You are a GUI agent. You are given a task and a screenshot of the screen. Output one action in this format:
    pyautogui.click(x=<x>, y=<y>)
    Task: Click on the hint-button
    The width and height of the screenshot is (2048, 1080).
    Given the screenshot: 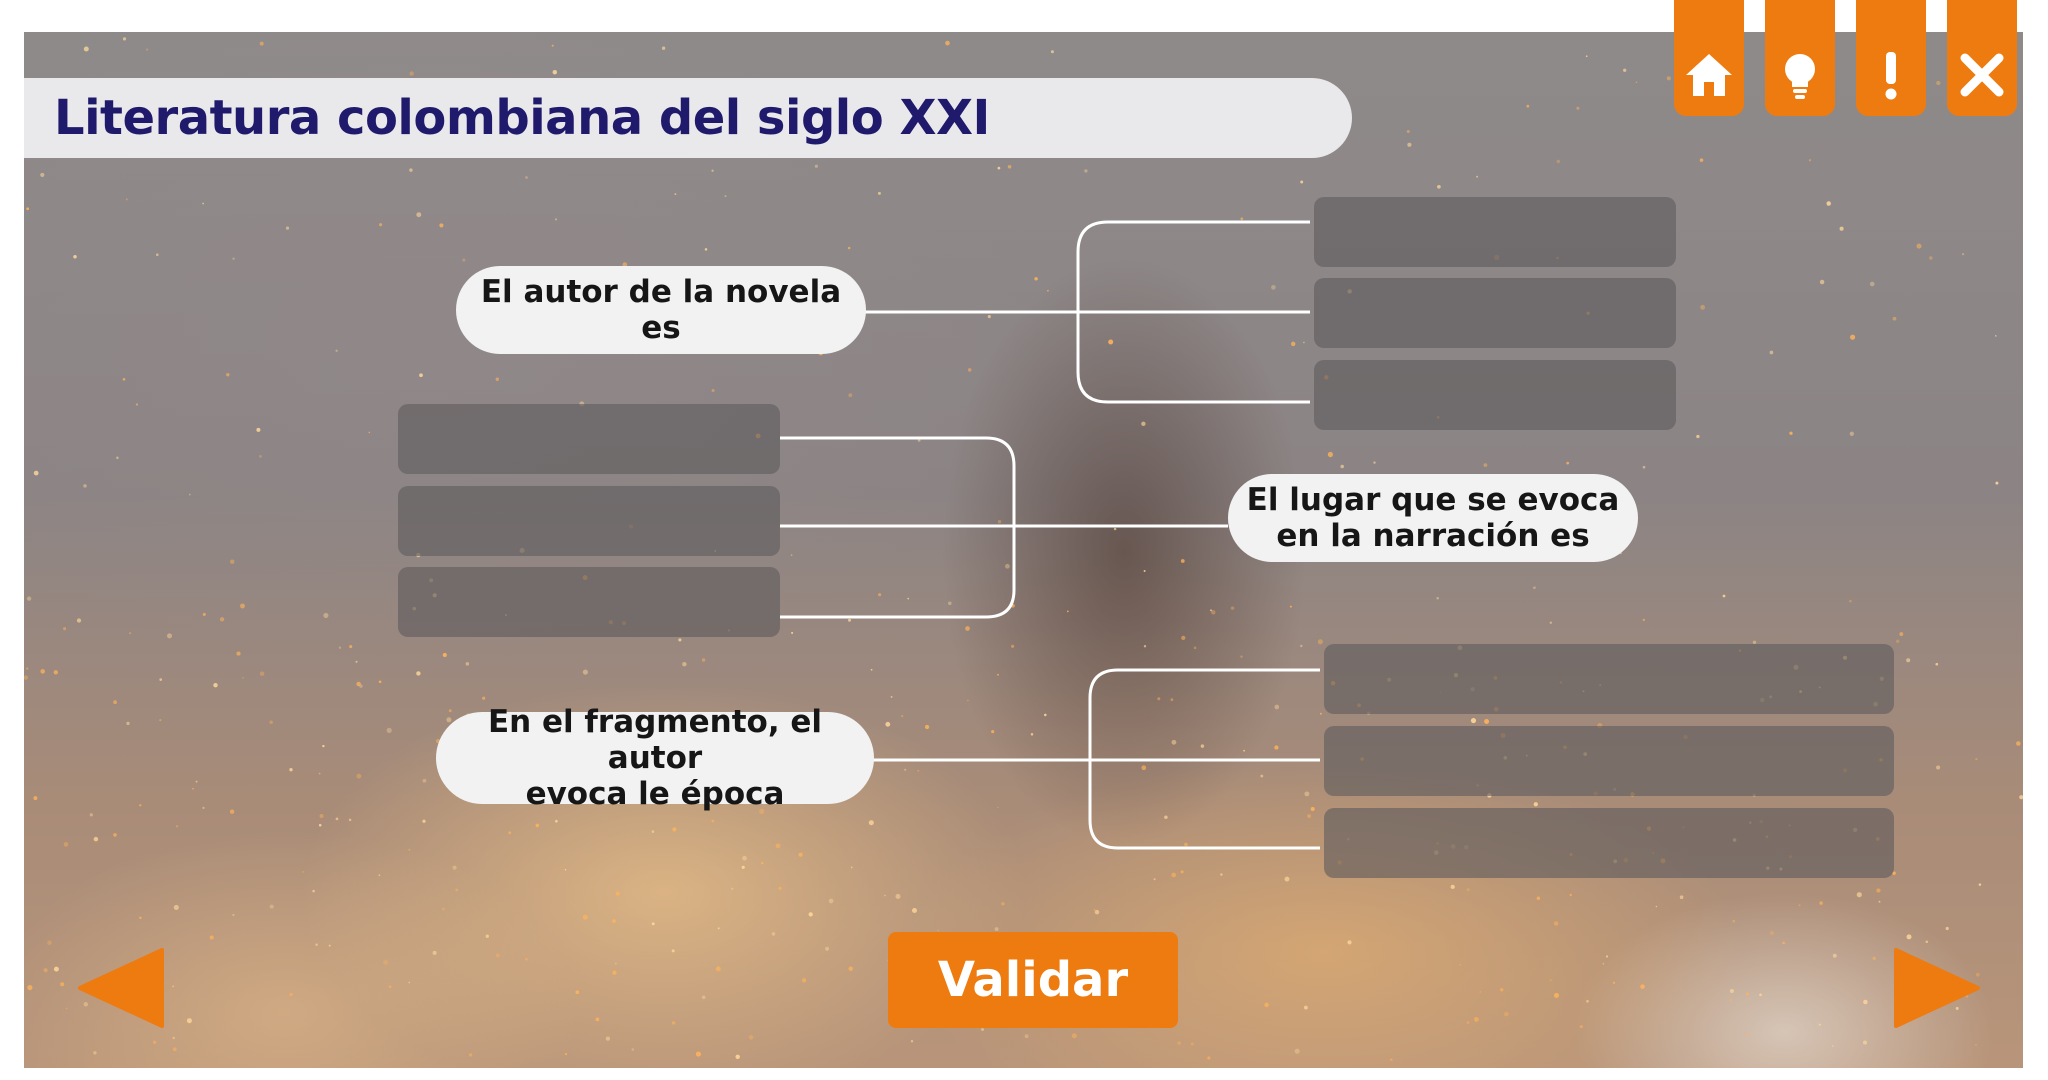 What is the action you would take?
    pyautogui.click(x=1800, y=58)
    